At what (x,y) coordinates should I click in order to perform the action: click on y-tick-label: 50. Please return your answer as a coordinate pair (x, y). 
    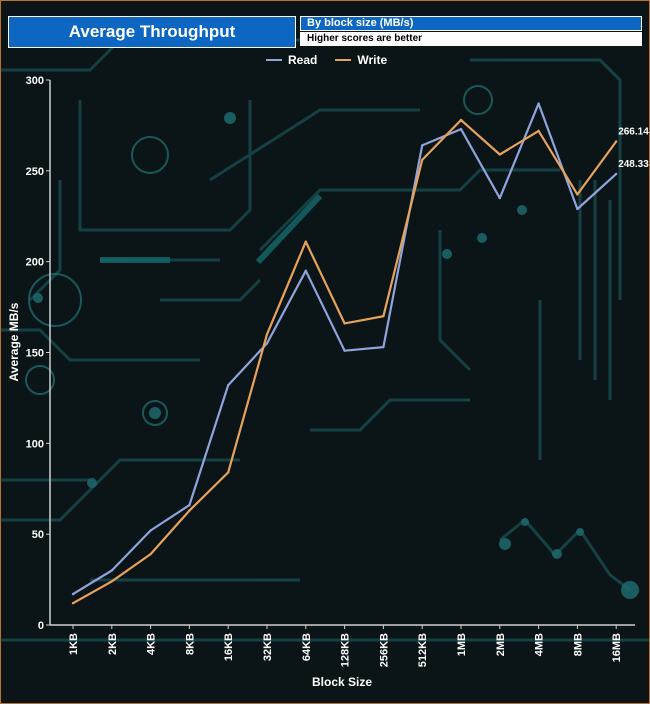
    Looking at the image, I should click on (38, 535).